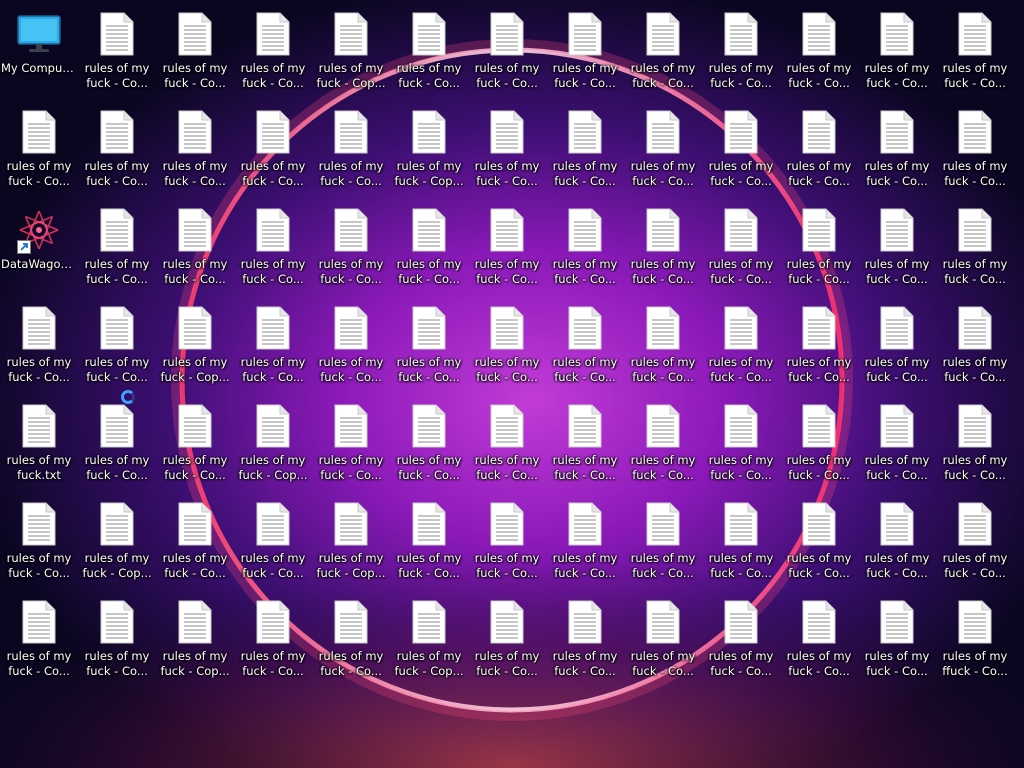  Describe the element at coordinates (39, 442) in the screenshot. I see `desktop-icon-text-file: rules of my fuck.txt` at that location.